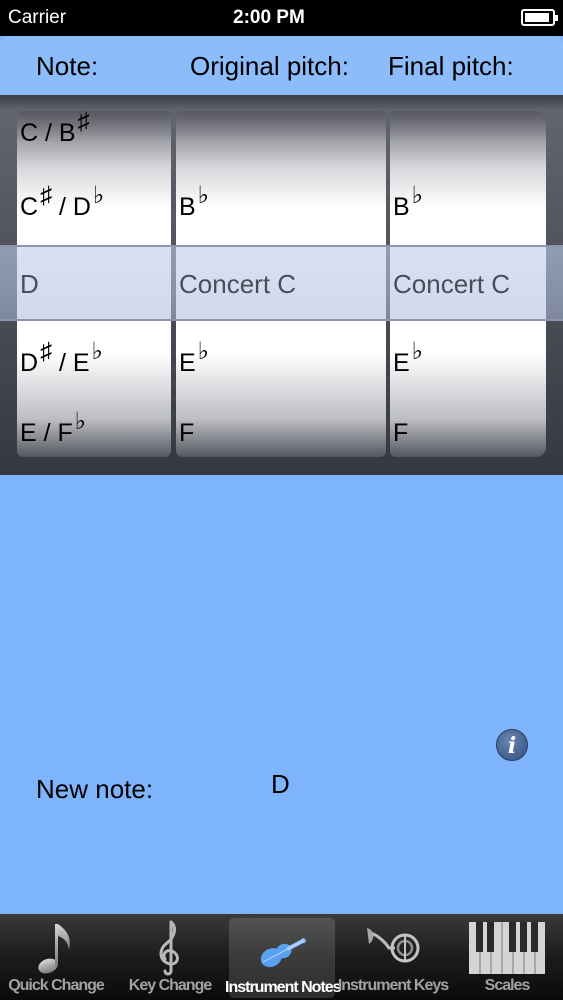 This screenshot has height=1000, width=563. I want to click on picker-row: D♯ / E♭, so click(61, 358).